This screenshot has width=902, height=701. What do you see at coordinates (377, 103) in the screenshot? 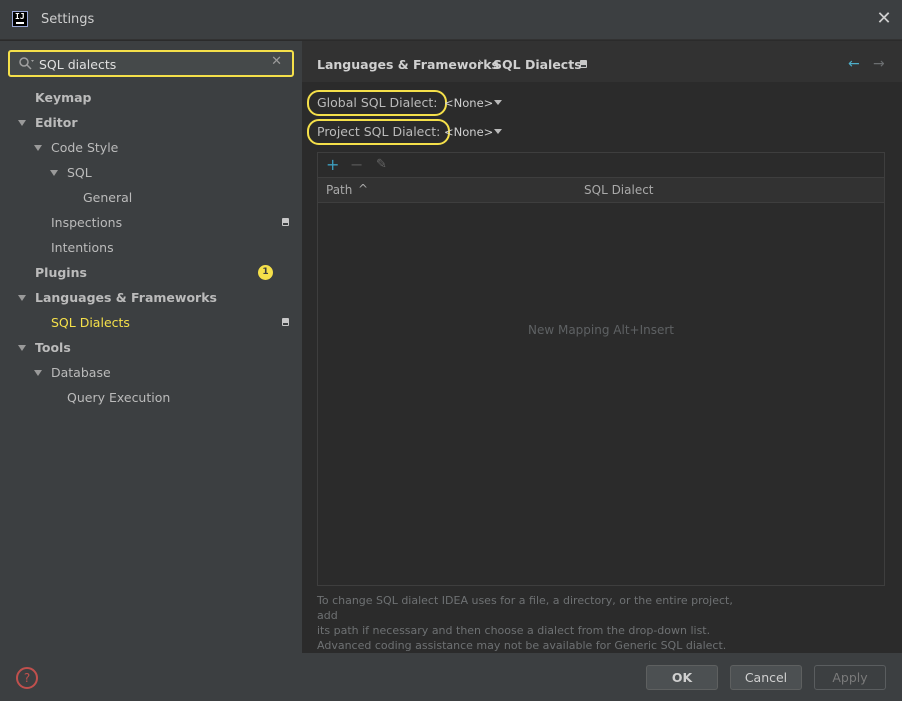
I see `global-sql-dialect-label: Global SQL Dialect:` at bounding box center [377, 103].